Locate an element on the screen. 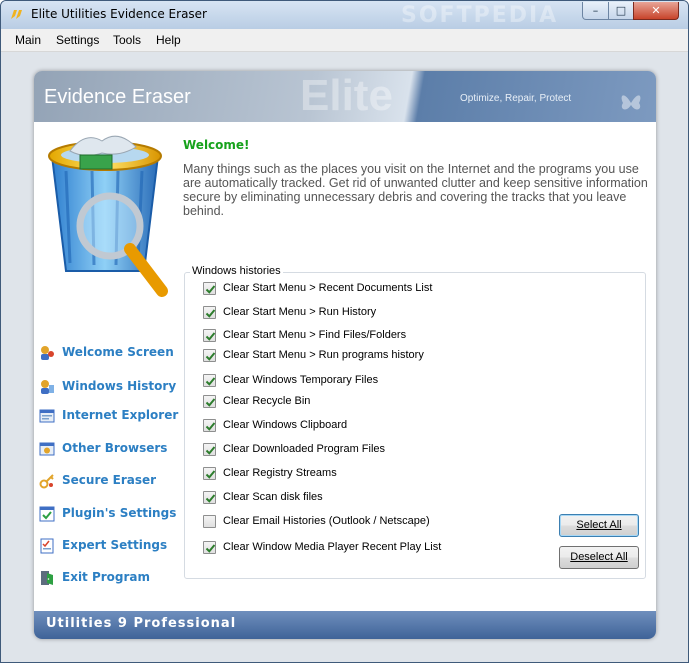 This screenshot has height=663, width=689. checkbox-label: Clear Start Menu > Run History is located at coordinates (300, 312).